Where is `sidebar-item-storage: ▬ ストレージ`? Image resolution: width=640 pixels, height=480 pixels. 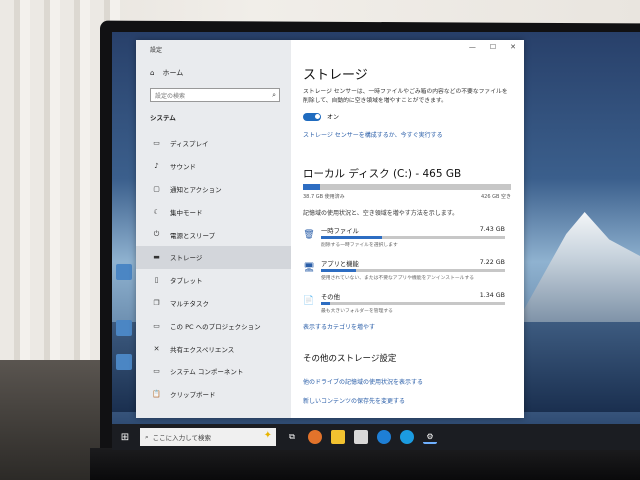
sidebar-item-storage: ▬ ストレージ is located at coordinates (213, 257).